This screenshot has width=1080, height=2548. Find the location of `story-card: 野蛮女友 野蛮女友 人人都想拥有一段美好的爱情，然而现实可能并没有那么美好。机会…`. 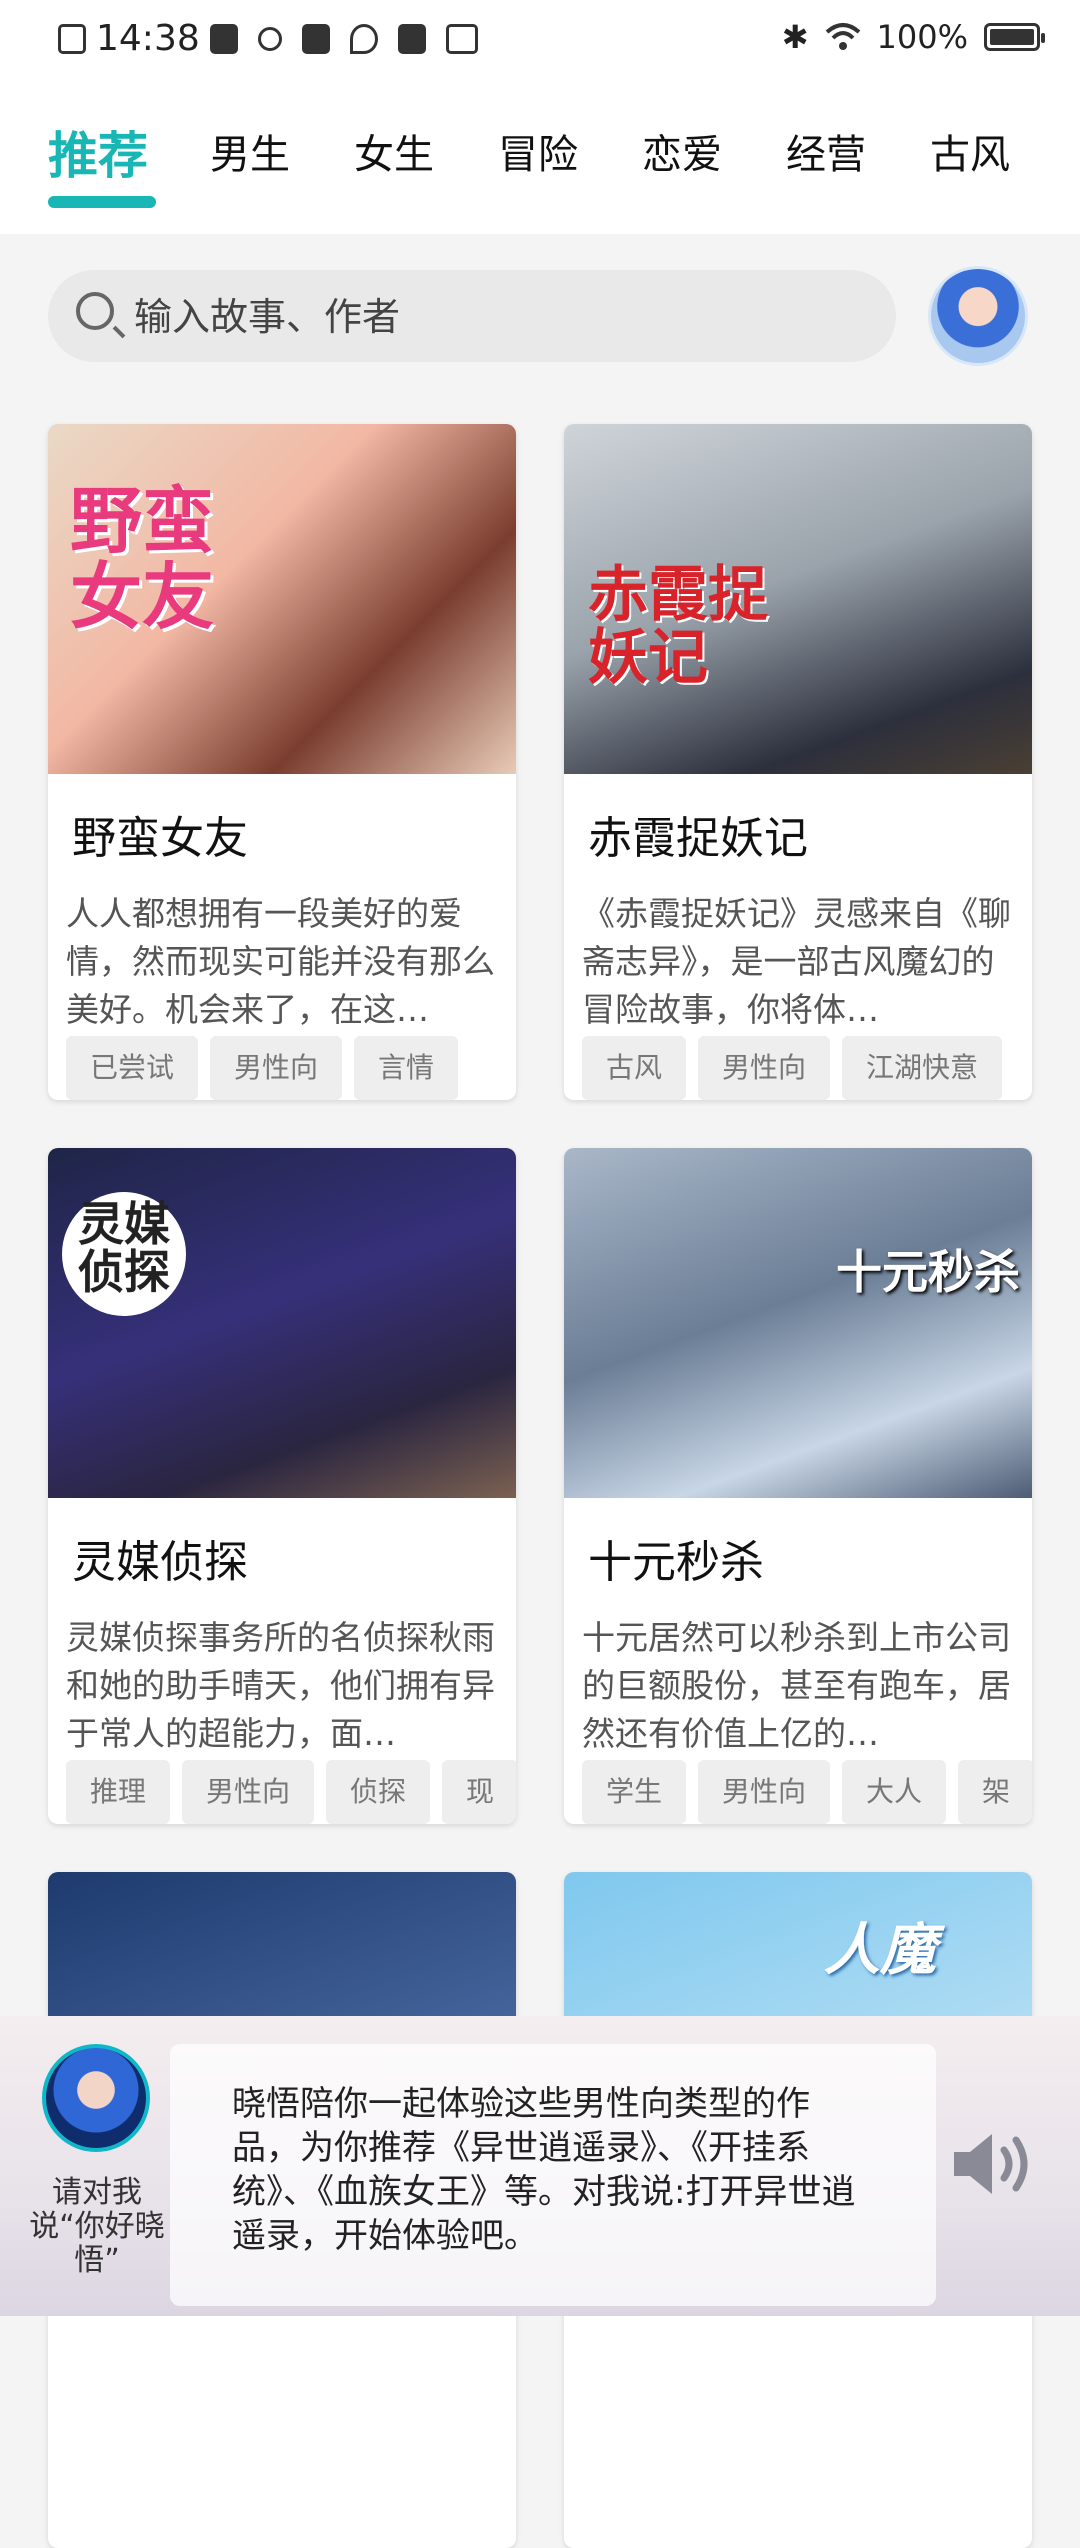

story-card: 野蛮女友 野蛮女友 人人都想拥有一段美好的爱情，然而现实可能并没有那么美好。机会… is located at coordinates (282, 762).